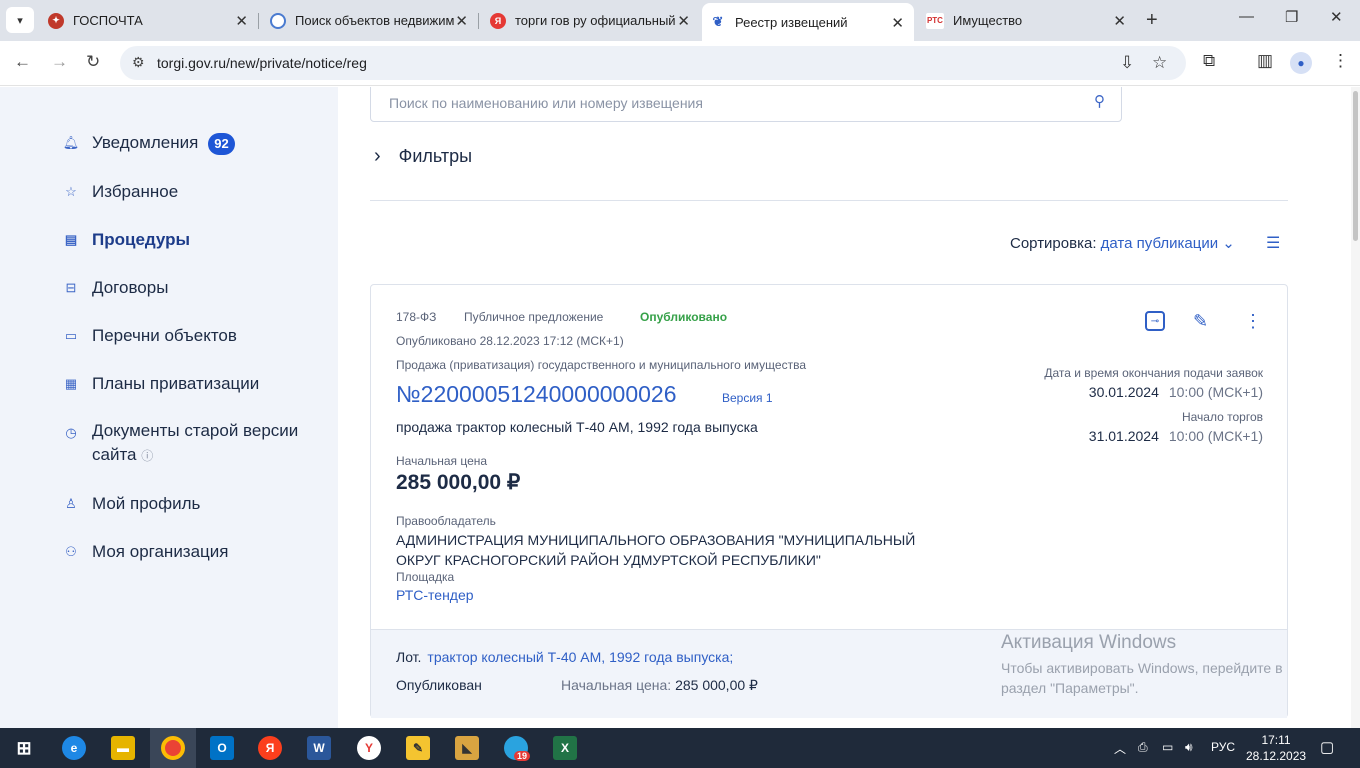  I want to click on filters-toggle: › Фильтры, so click(423, 156).